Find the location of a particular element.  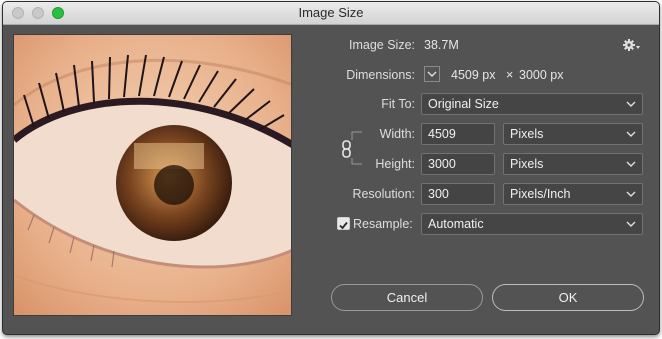

window-title: Image Size is located at coordinates (331, 12).